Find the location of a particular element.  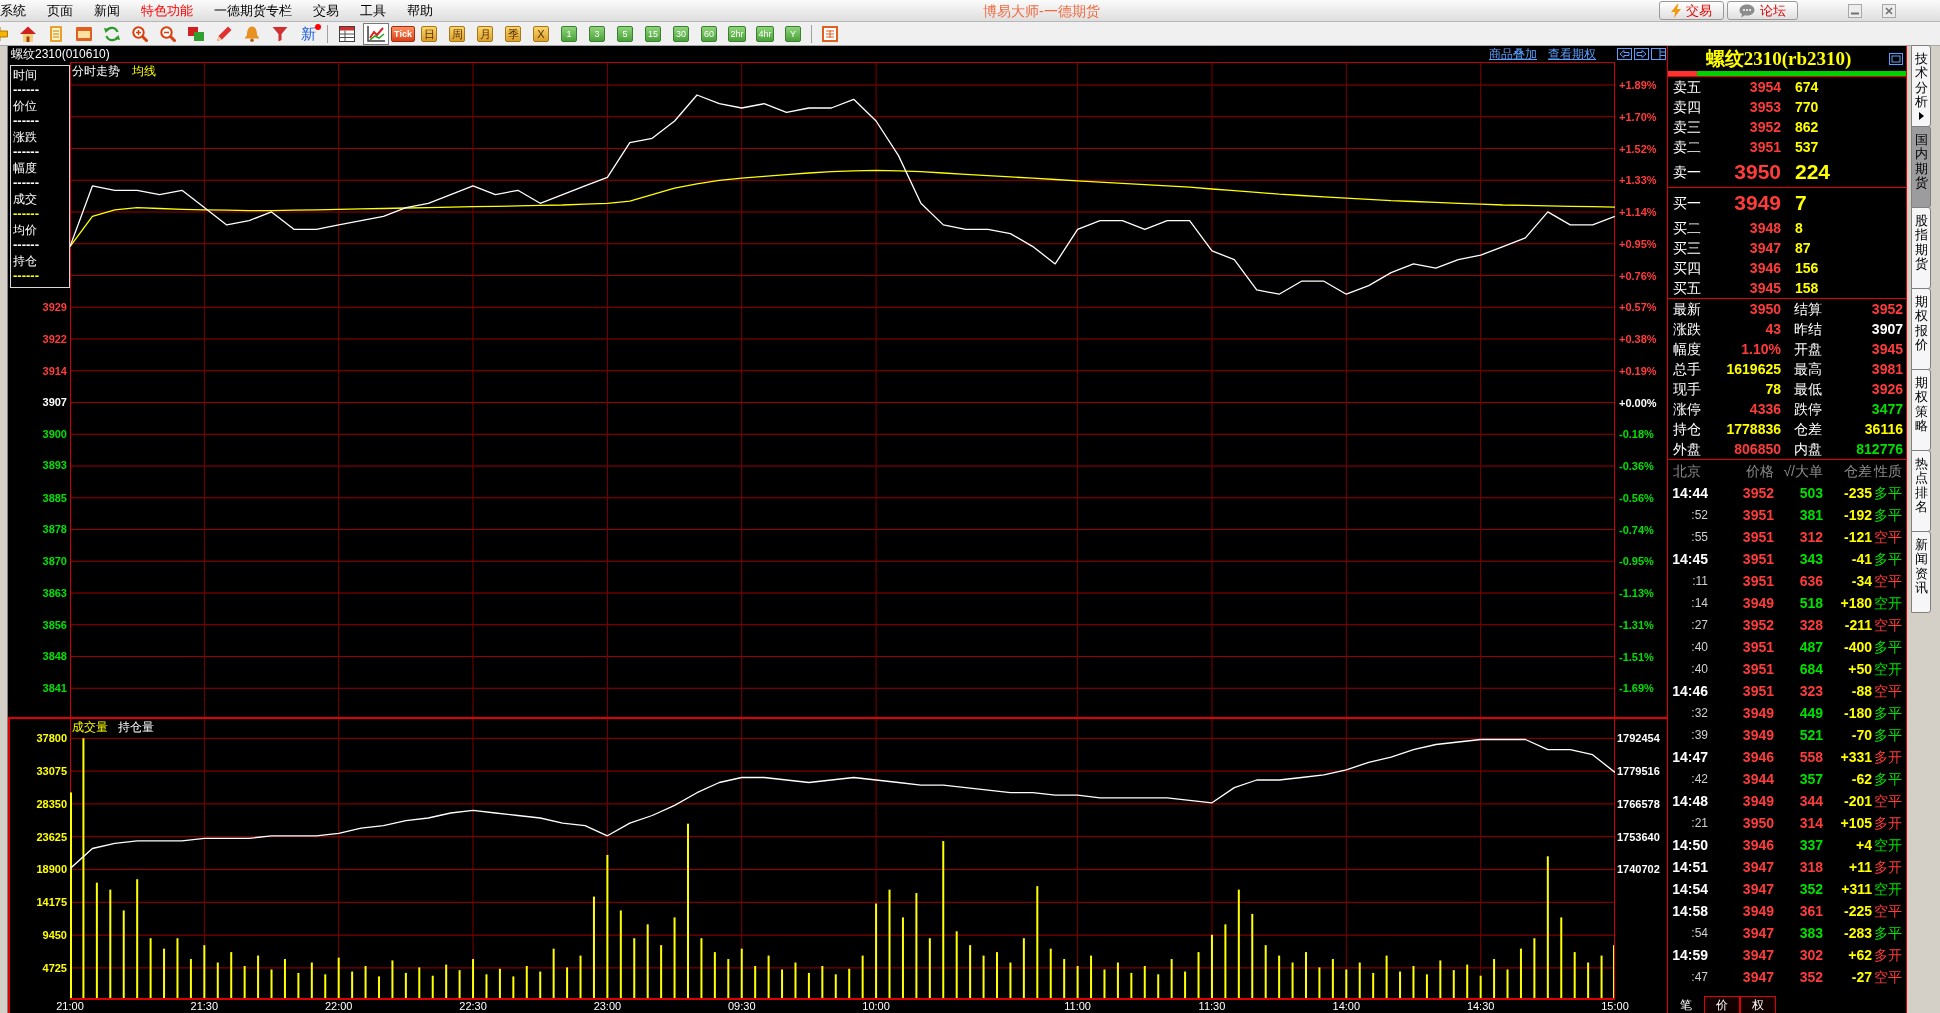

windows-icon is located at coordinates (196, 33).